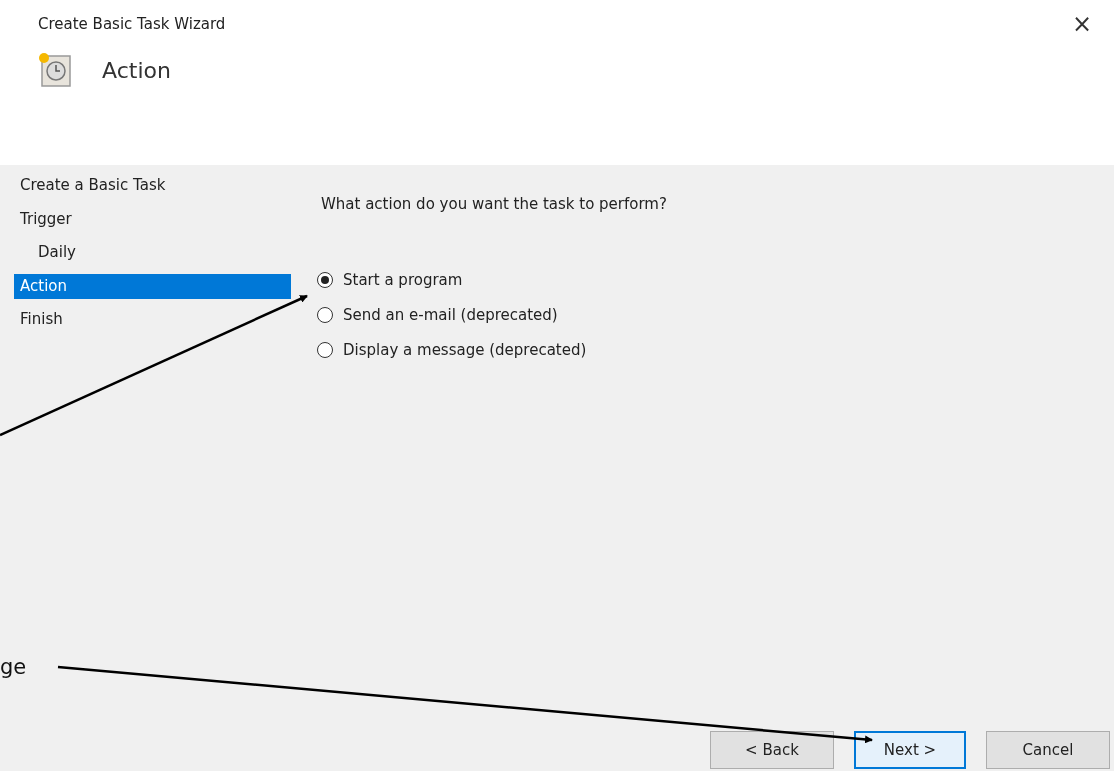  Describe the element at coordinates (152, 319) in the screenshot. I see `step-item: Finish` at that location.